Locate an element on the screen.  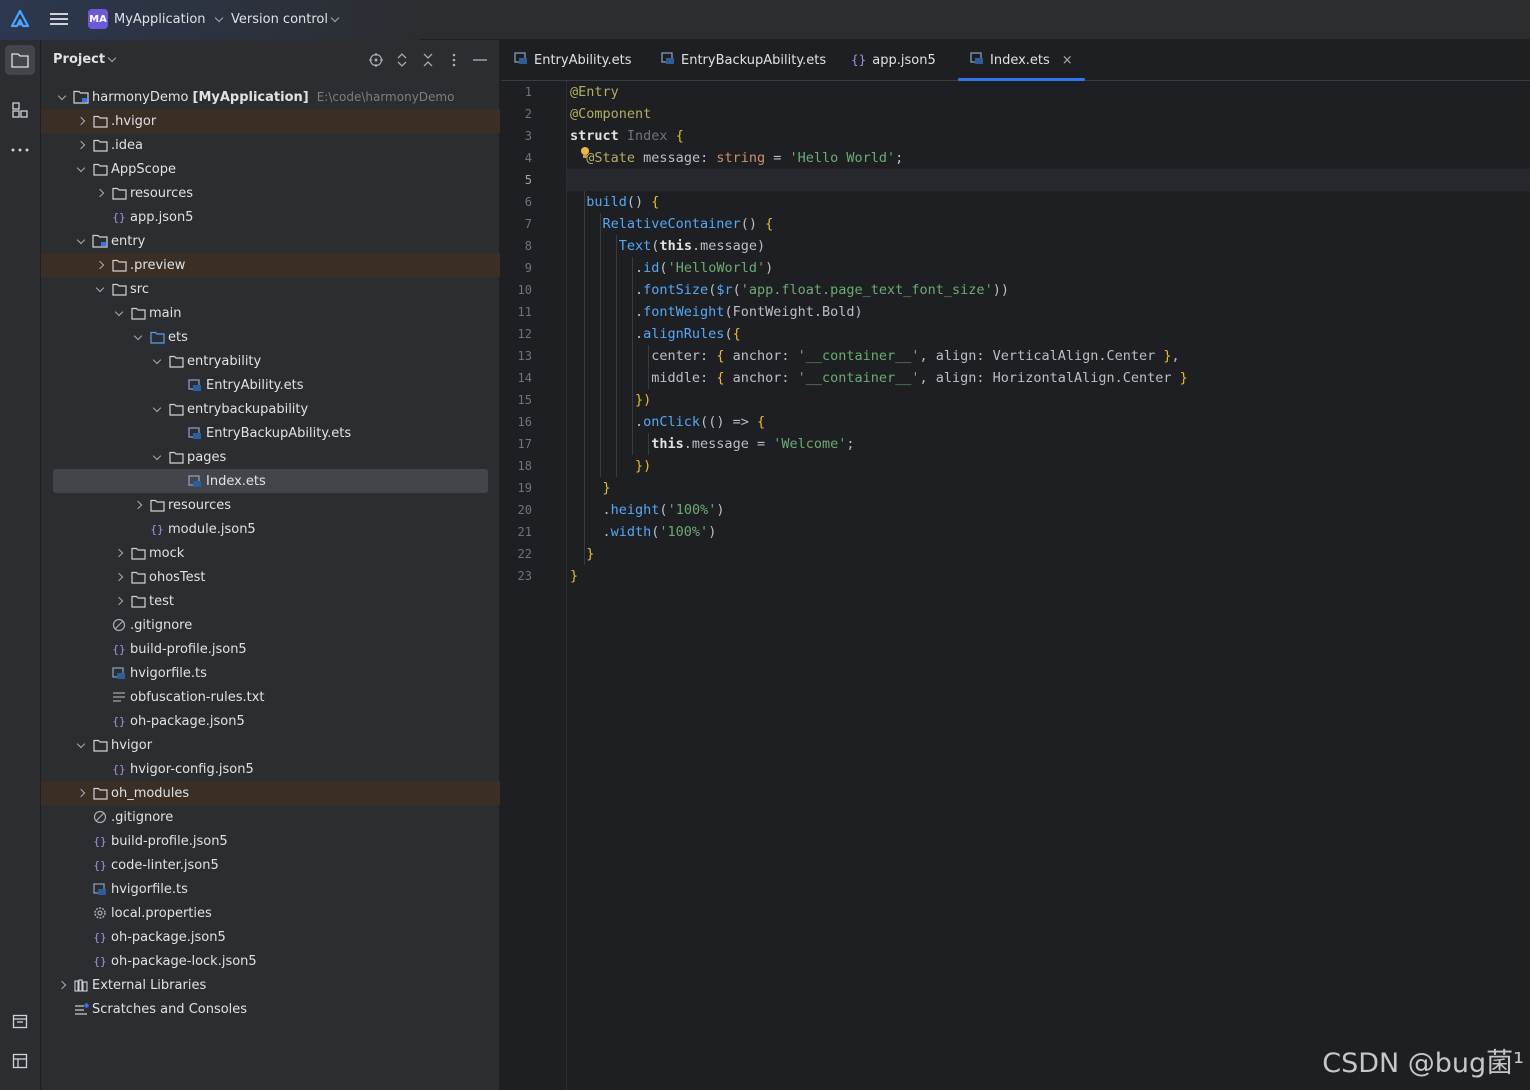
tree-item: Scratches and Consoles is located at coordinates (270, 1009).